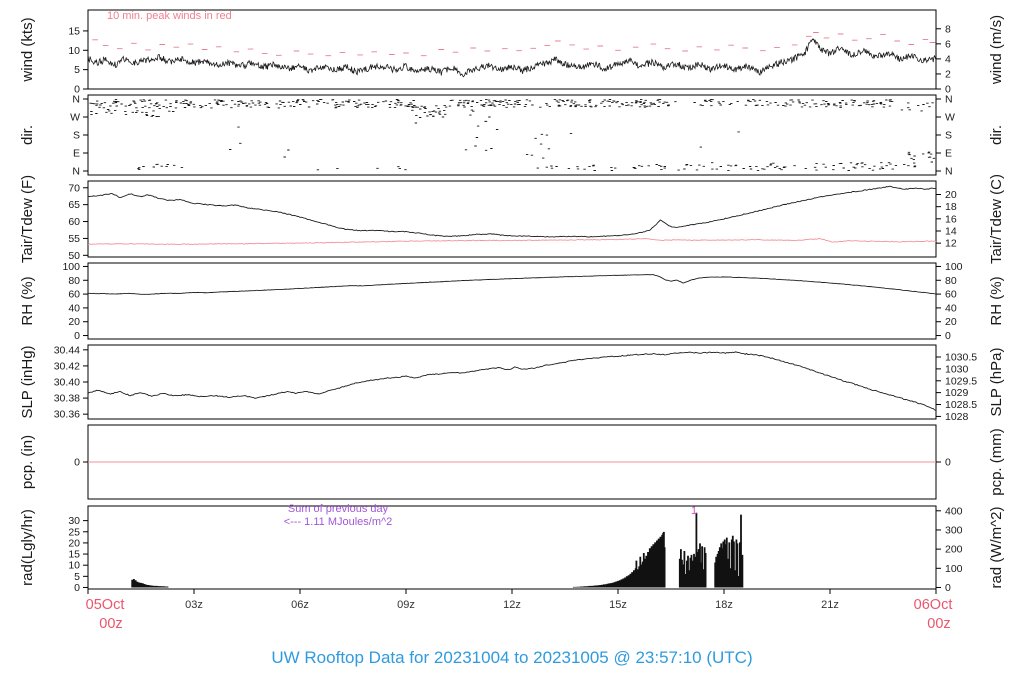 This screenshot has width=1024, height=700. I want to click on xtick-label: 15z, so click(618, 605).